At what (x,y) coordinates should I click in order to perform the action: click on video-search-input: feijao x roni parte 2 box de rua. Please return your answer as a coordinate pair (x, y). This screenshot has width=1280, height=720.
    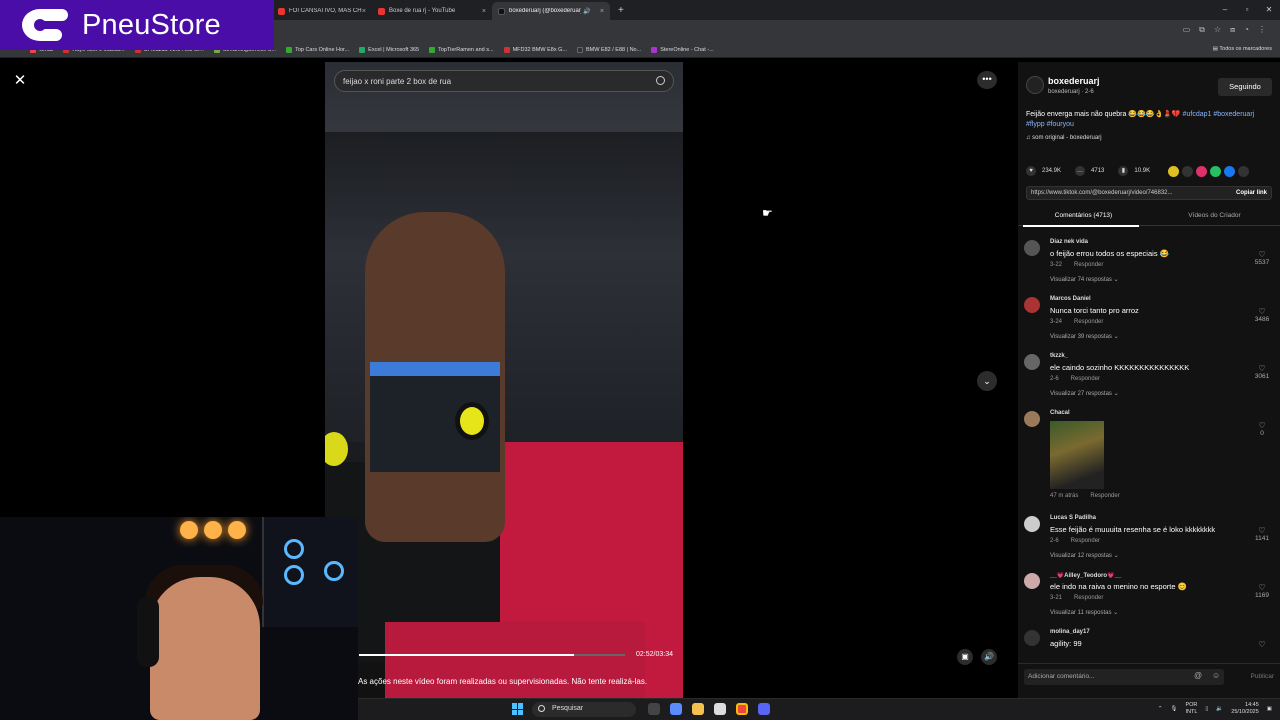
    Looking at the image, I should click on (504, 81).